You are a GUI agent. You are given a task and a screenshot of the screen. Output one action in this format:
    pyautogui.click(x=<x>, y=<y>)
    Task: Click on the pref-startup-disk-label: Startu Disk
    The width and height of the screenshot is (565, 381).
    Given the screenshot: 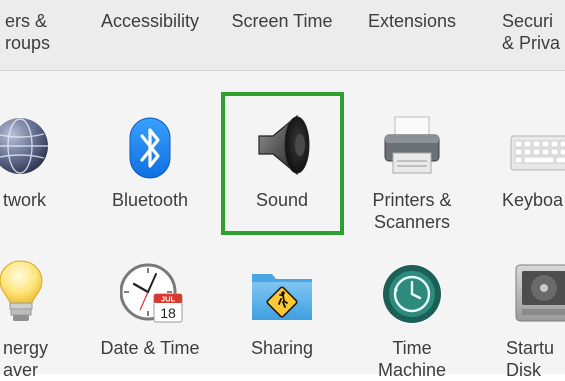 What is the action you would take?
    pyautogui.click(x=530, y=359)
    